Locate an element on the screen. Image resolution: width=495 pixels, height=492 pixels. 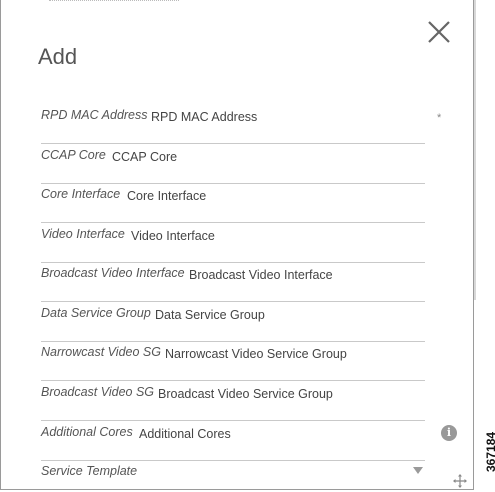
required-marker: * is located at coordinates (439, 118).